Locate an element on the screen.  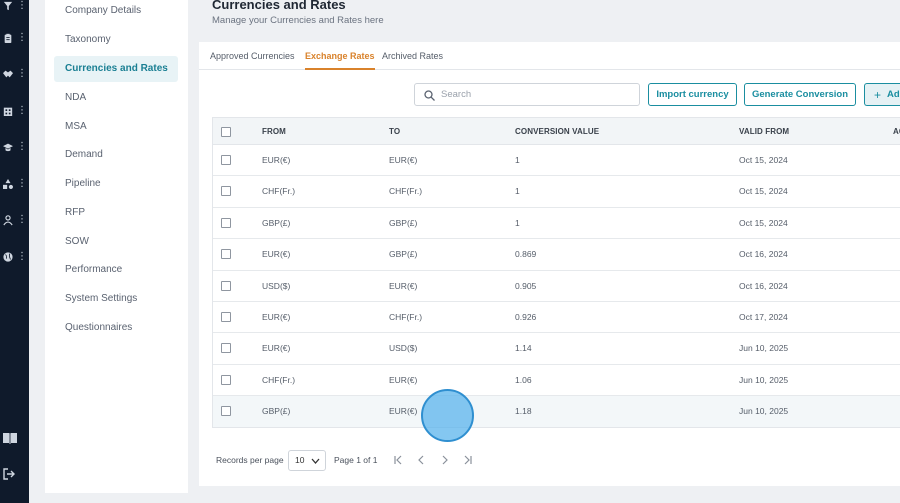
menu-item-rfp: RFP is located at coordinates (116, 213).